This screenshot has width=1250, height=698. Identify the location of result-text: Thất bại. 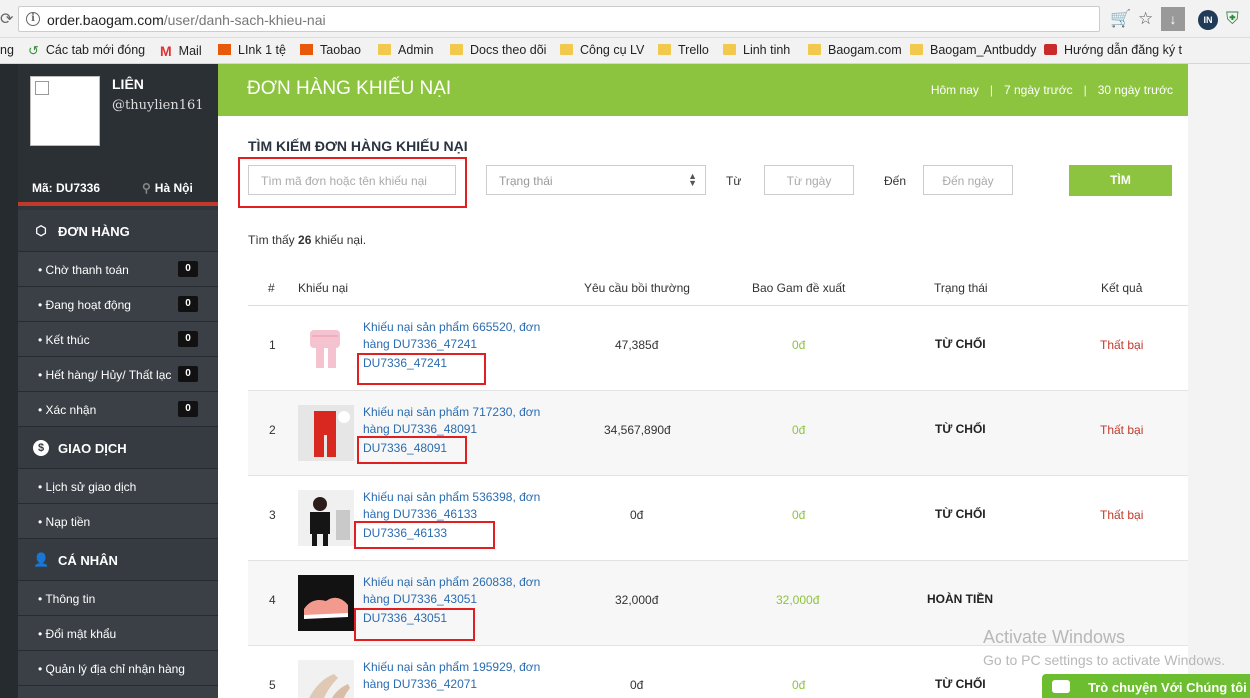
(1122, 345).